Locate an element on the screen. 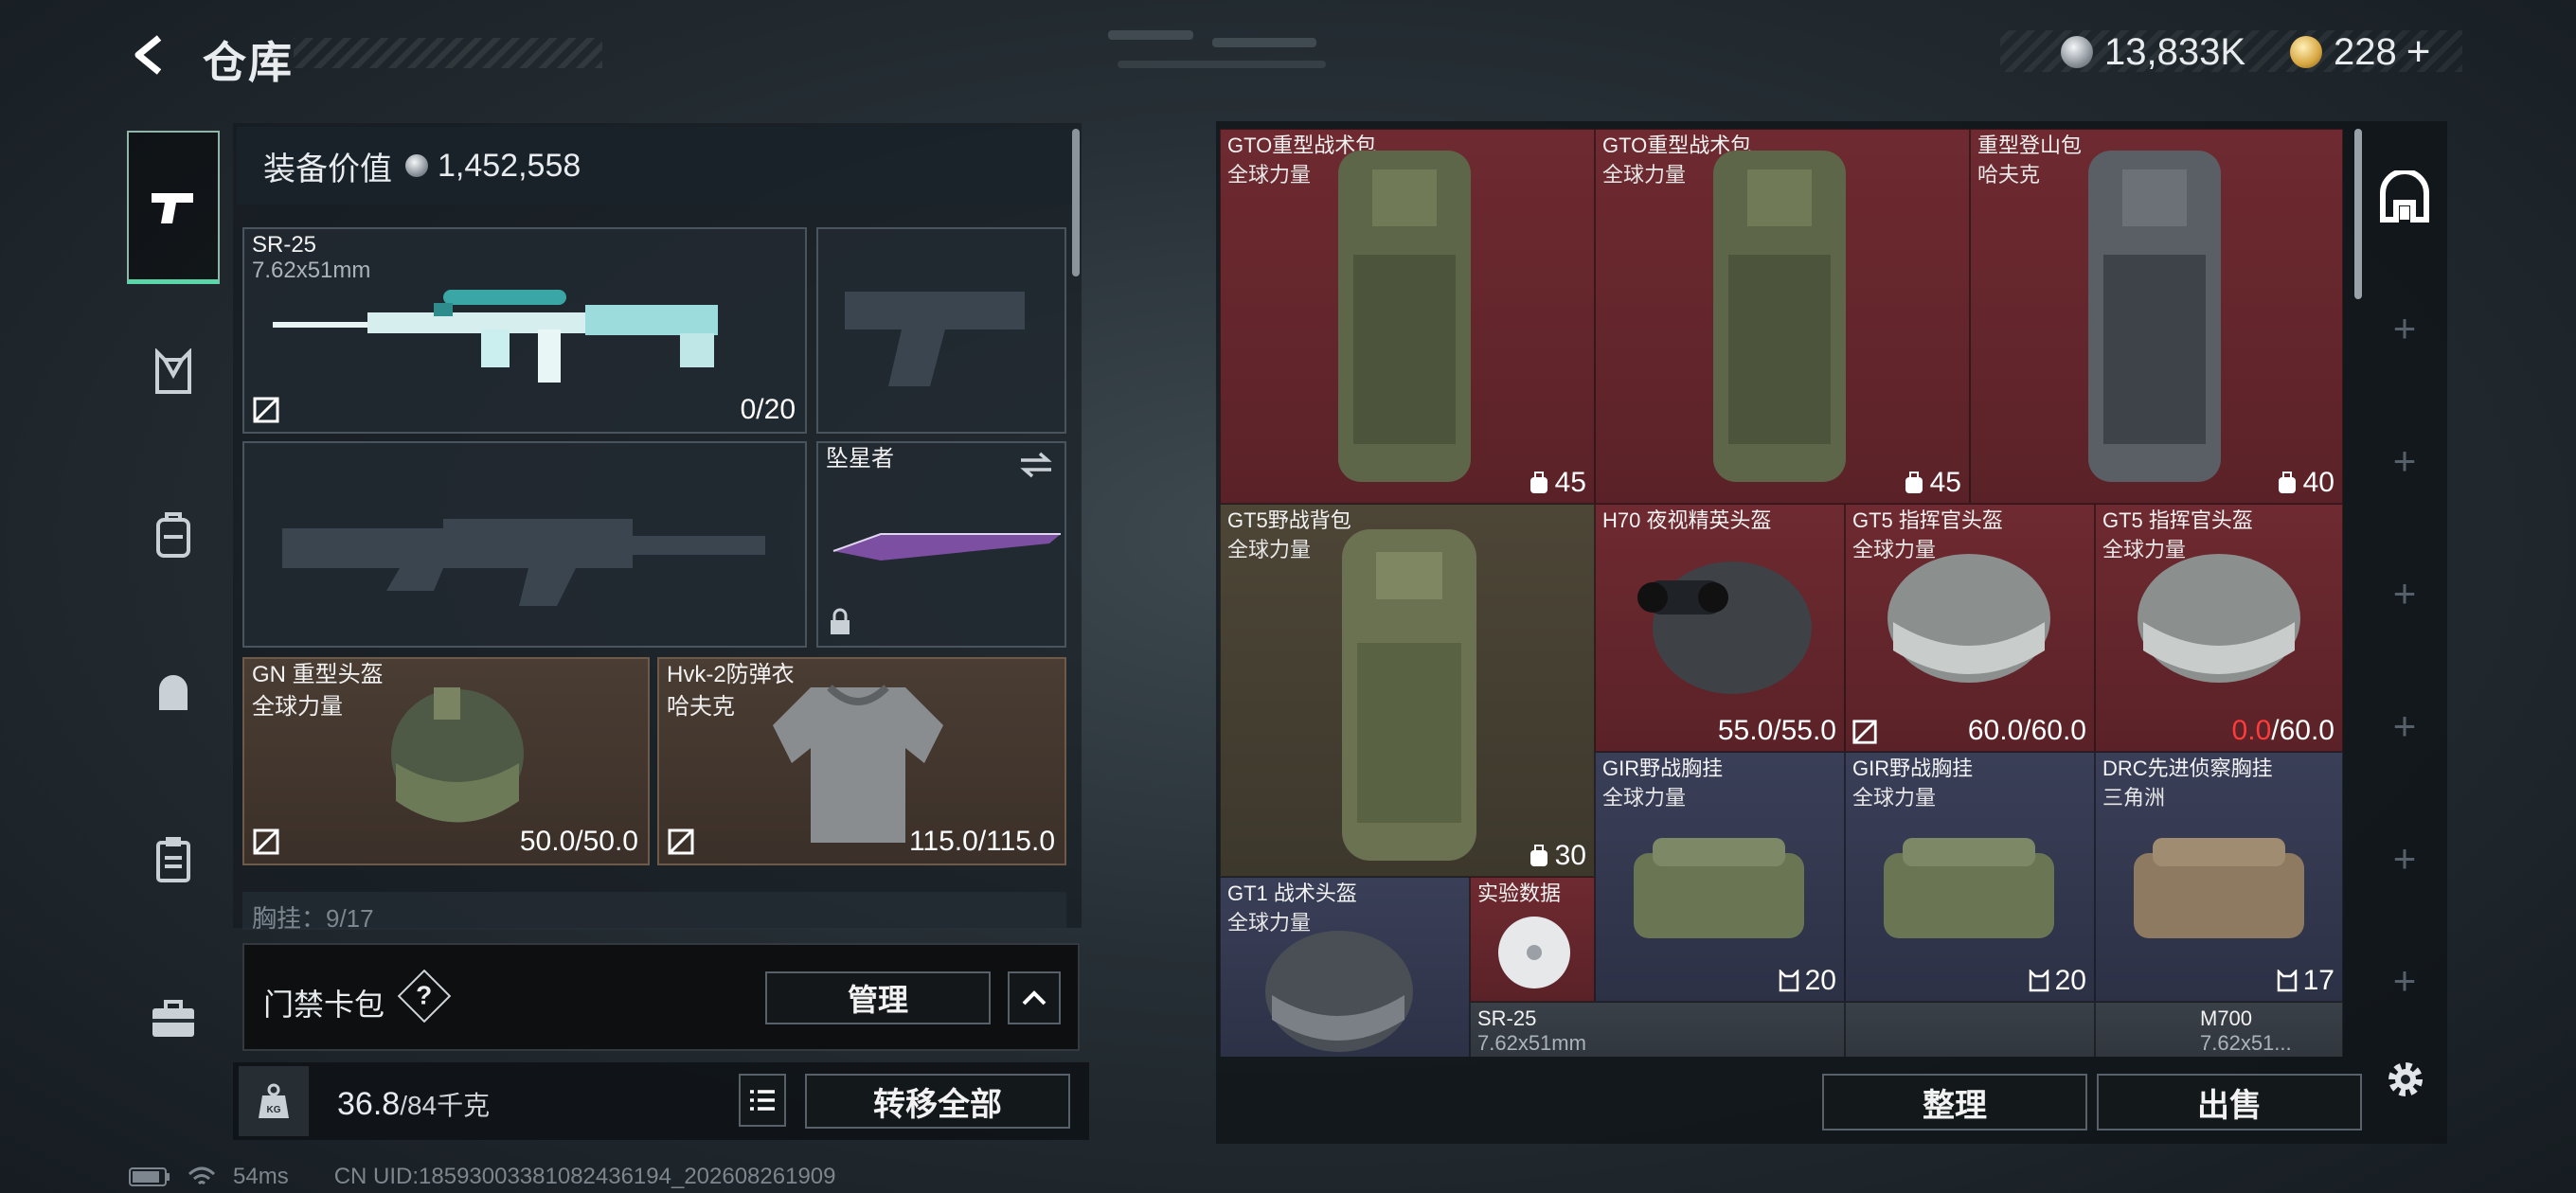 The height and width of the screenshot is (1193, 2576). backpack-image is located at coordinates (1404, 316).